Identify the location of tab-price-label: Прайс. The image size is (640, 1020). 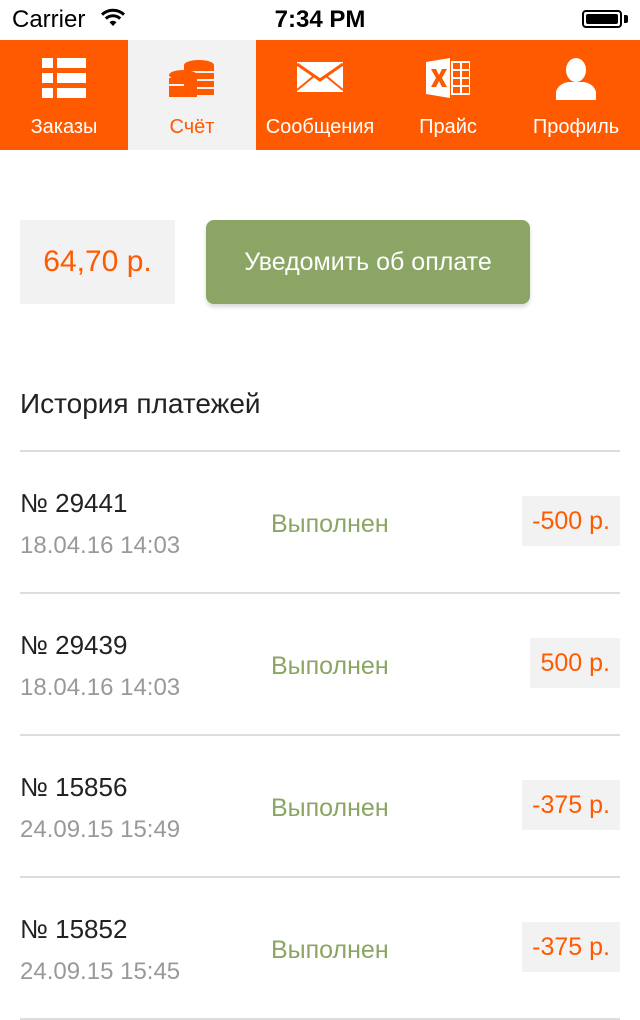
(448, 127).